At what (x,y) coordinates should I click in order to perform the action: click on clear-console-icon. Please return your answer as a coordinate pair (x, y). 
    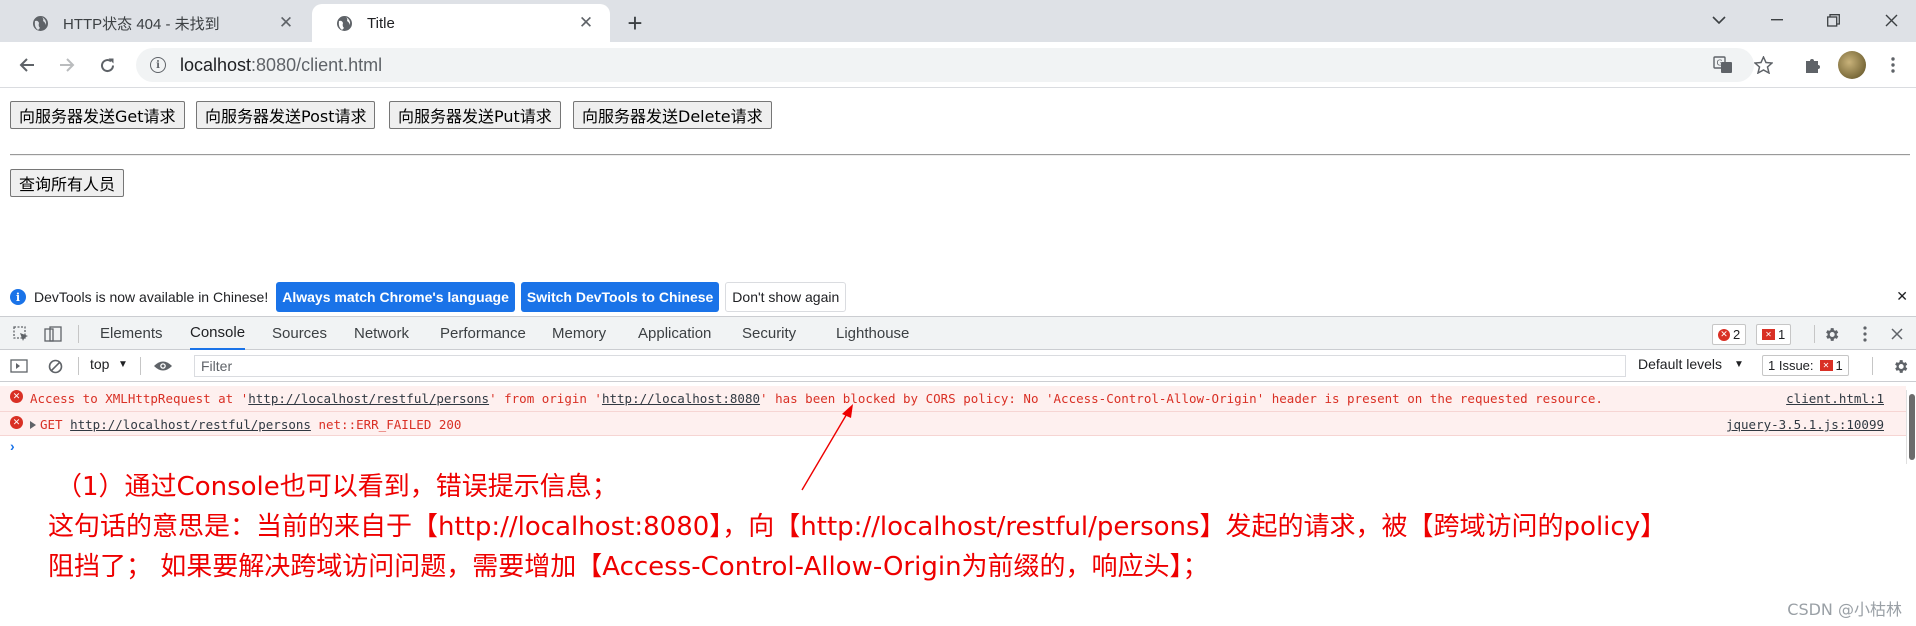
    Looking at the image, I should click on (55, 366).